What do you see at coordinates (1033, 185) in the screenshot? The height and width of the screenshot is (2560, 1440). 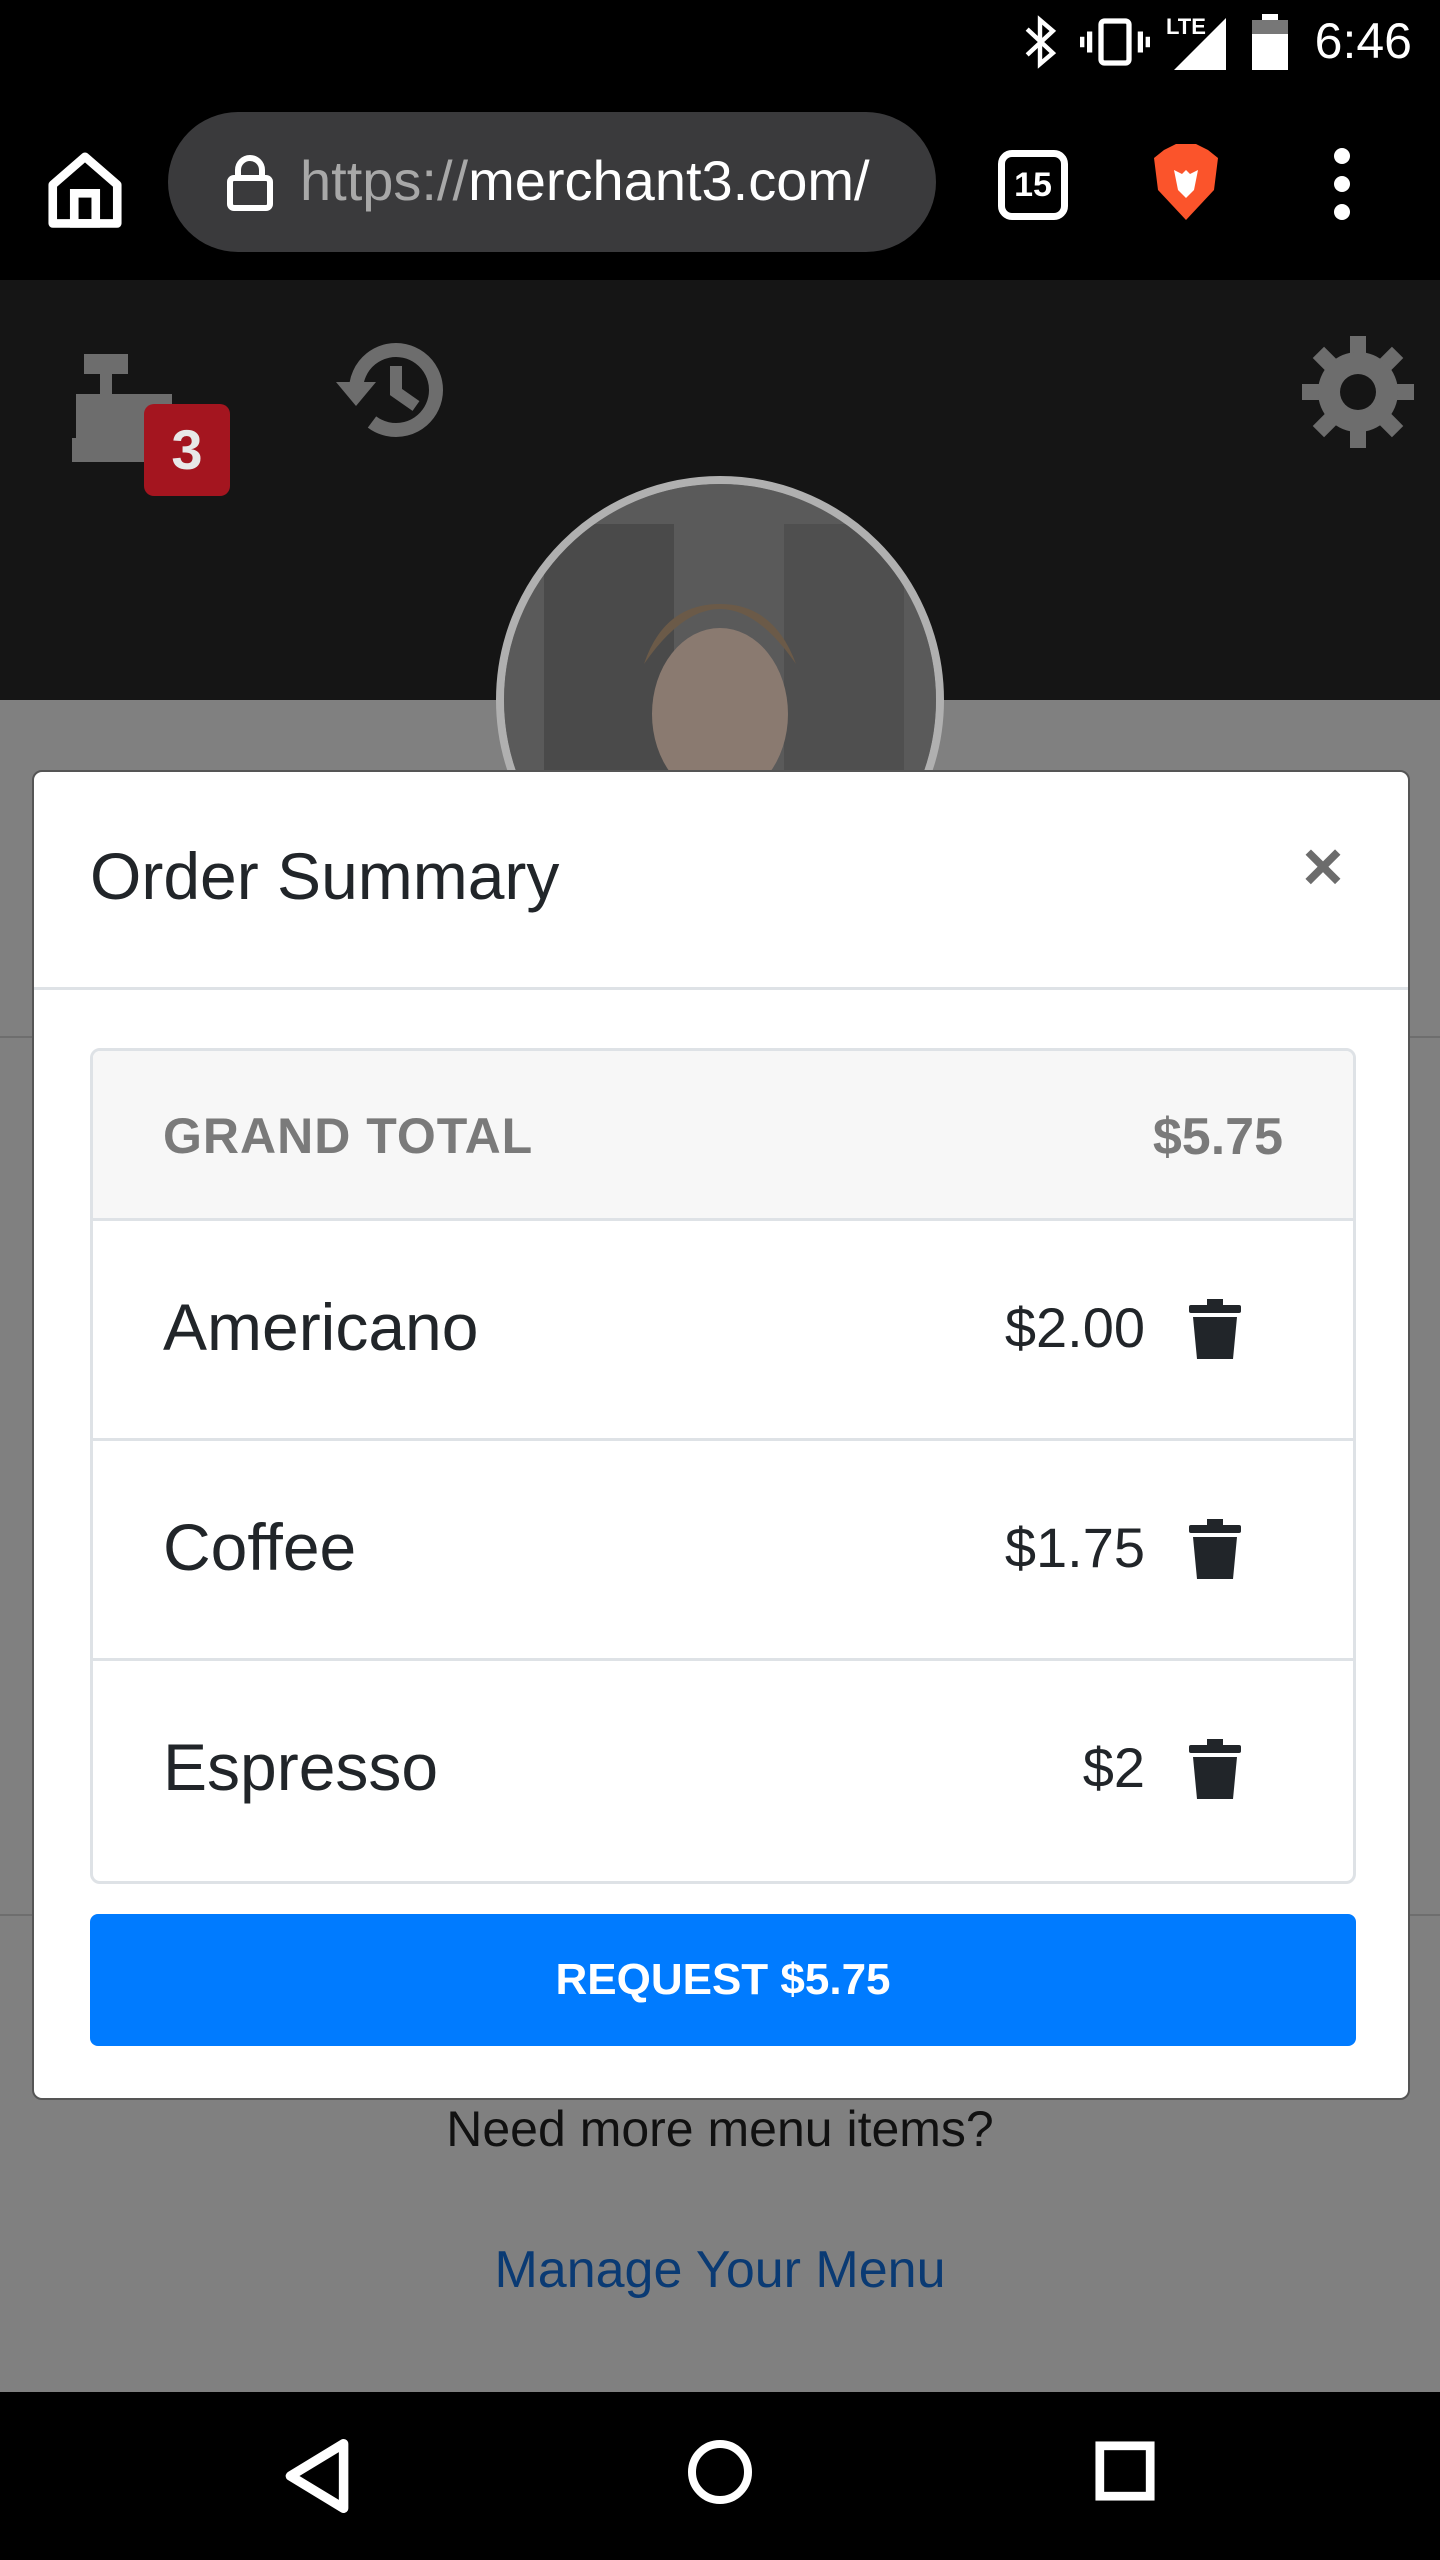 I see `tab-count-button: 15` at bounding box center [1033, 185].